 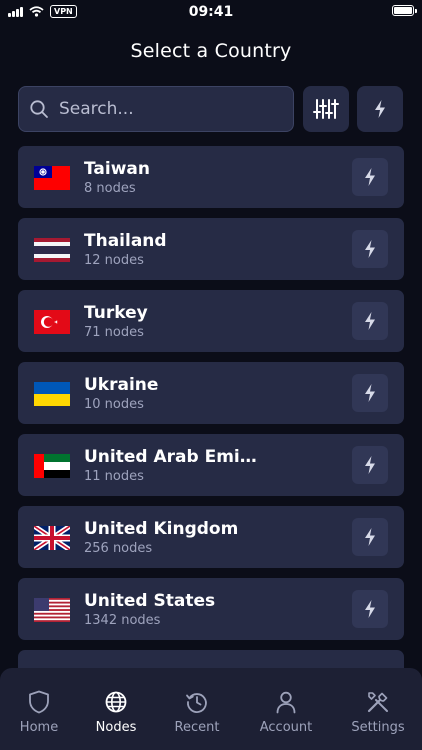 What do you see at coordinates (116, 313) in the screenshot?
I see `country-name: Turkey` at bounding box center [116, 313].